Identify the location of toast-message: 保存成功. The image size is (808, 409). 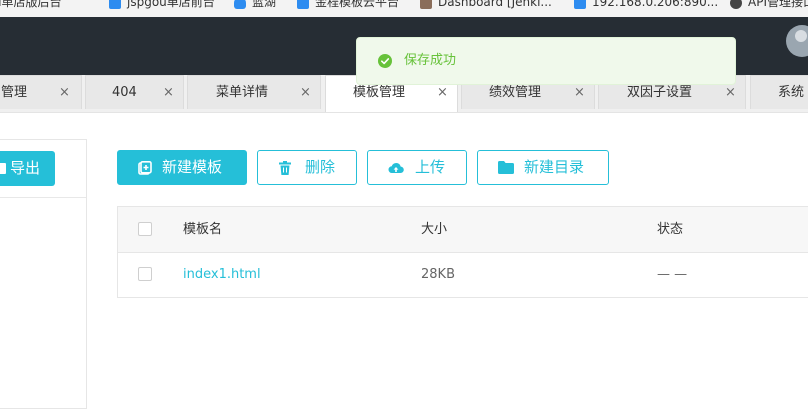
(430, 60).